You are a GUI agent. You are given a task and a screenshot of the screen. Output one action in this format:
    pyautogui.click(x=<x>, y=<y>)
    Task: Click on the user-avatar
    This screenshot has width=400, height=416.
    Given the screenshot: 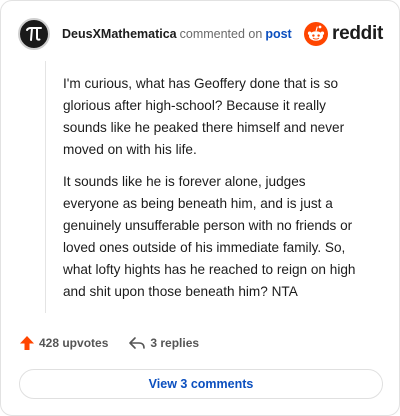 What is the action you would take?
    pyautogui.click(x=34, y=34)
    